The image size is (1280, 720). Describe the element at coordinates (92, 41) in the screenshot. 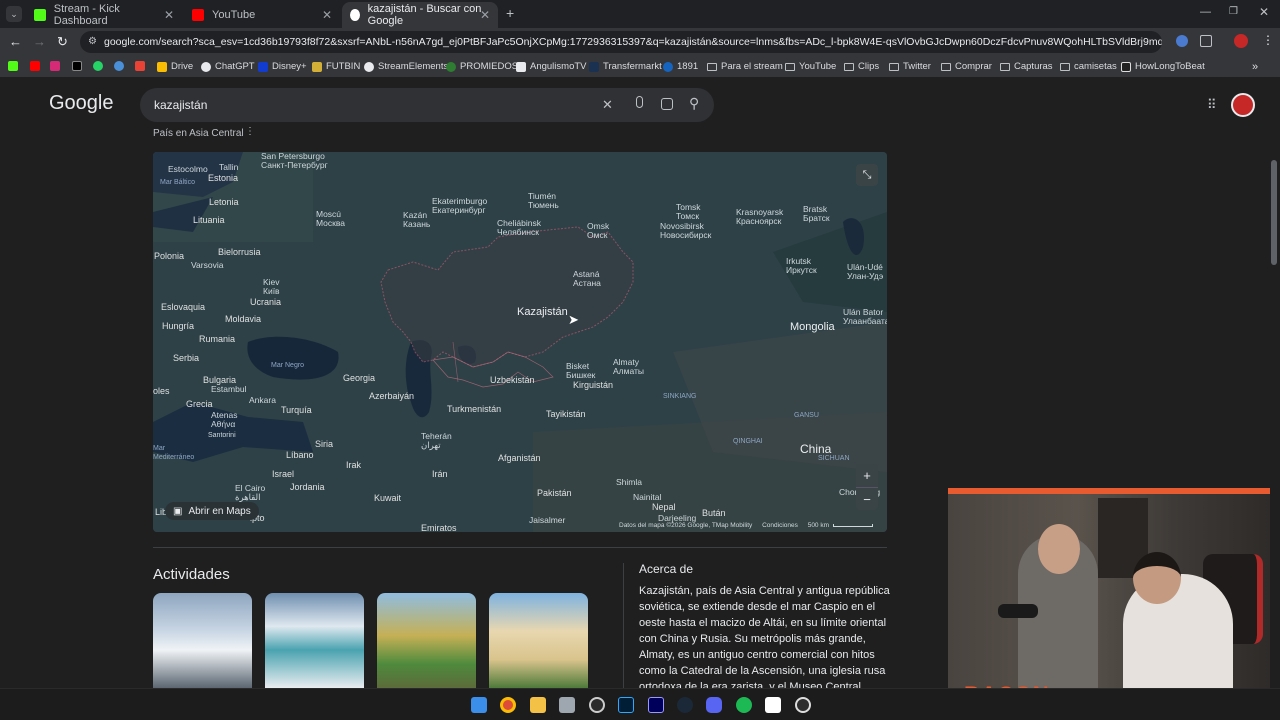

I see `site-info-icon: ⚙` at that location.